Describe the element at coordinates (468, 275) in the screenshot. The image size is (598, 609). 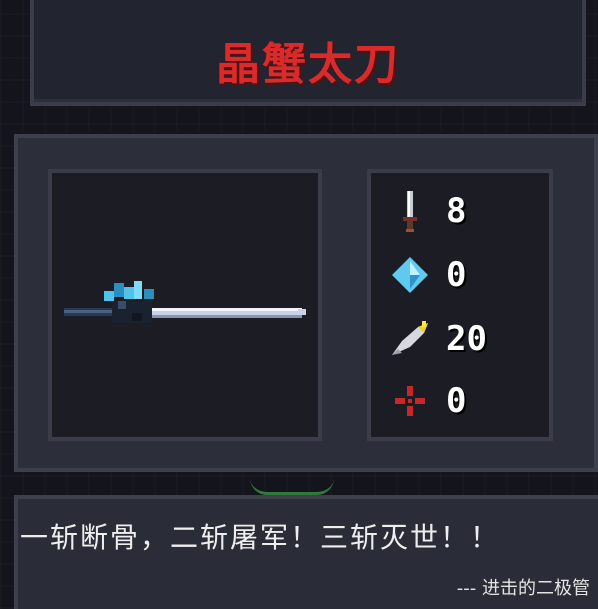
I see `stat-row-energy: 0` at that location.